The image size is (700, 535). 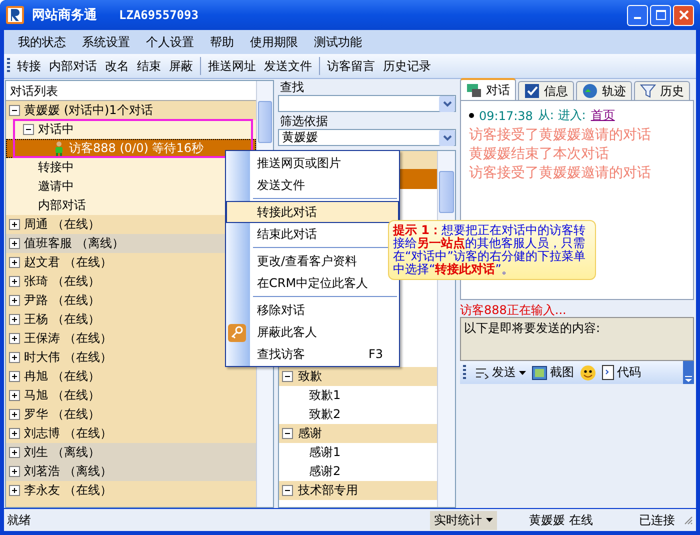 I want to click on account-id: LZA69557093, so click(x=158, y=15).